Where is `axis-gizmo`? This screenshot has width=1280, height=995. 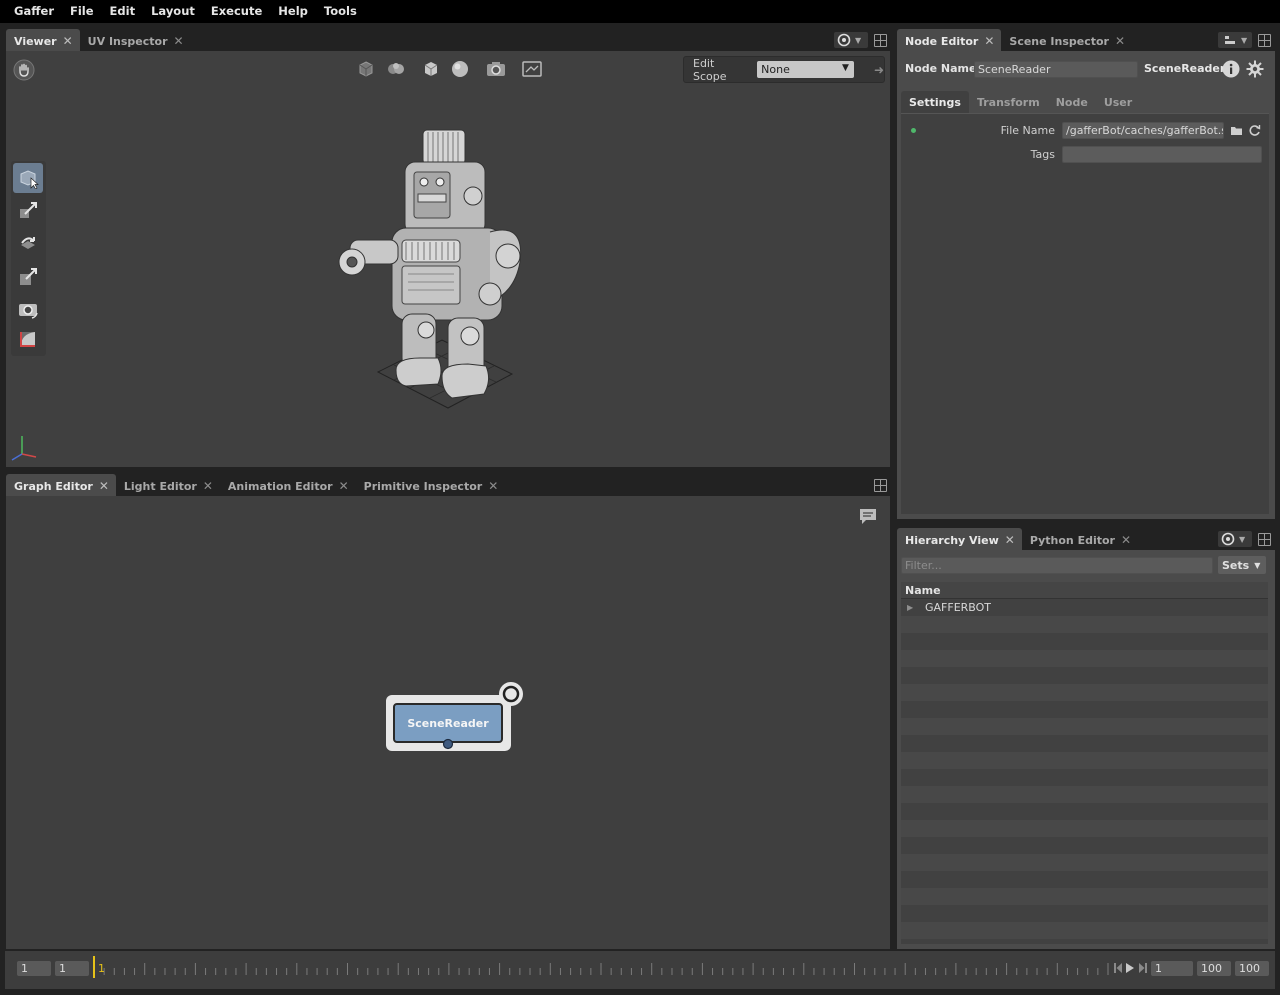 axis-gizmo is located at coordinates (24, 448).